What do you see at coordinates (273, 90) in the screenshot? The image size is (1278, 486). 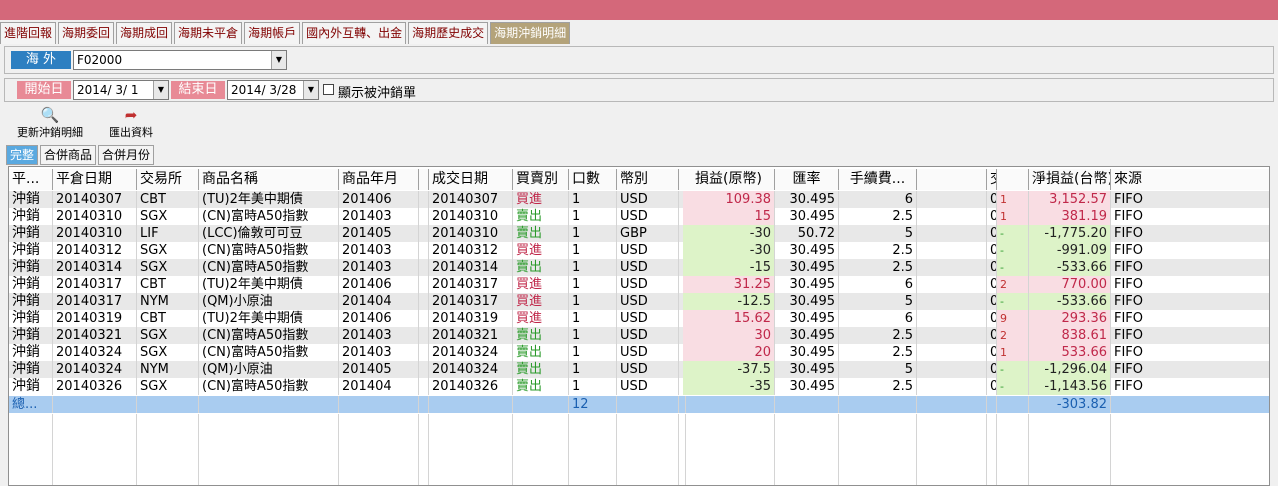 I see `end-date-picker: 2014/ 3/28 ▼` at bounding box center [273, 90].